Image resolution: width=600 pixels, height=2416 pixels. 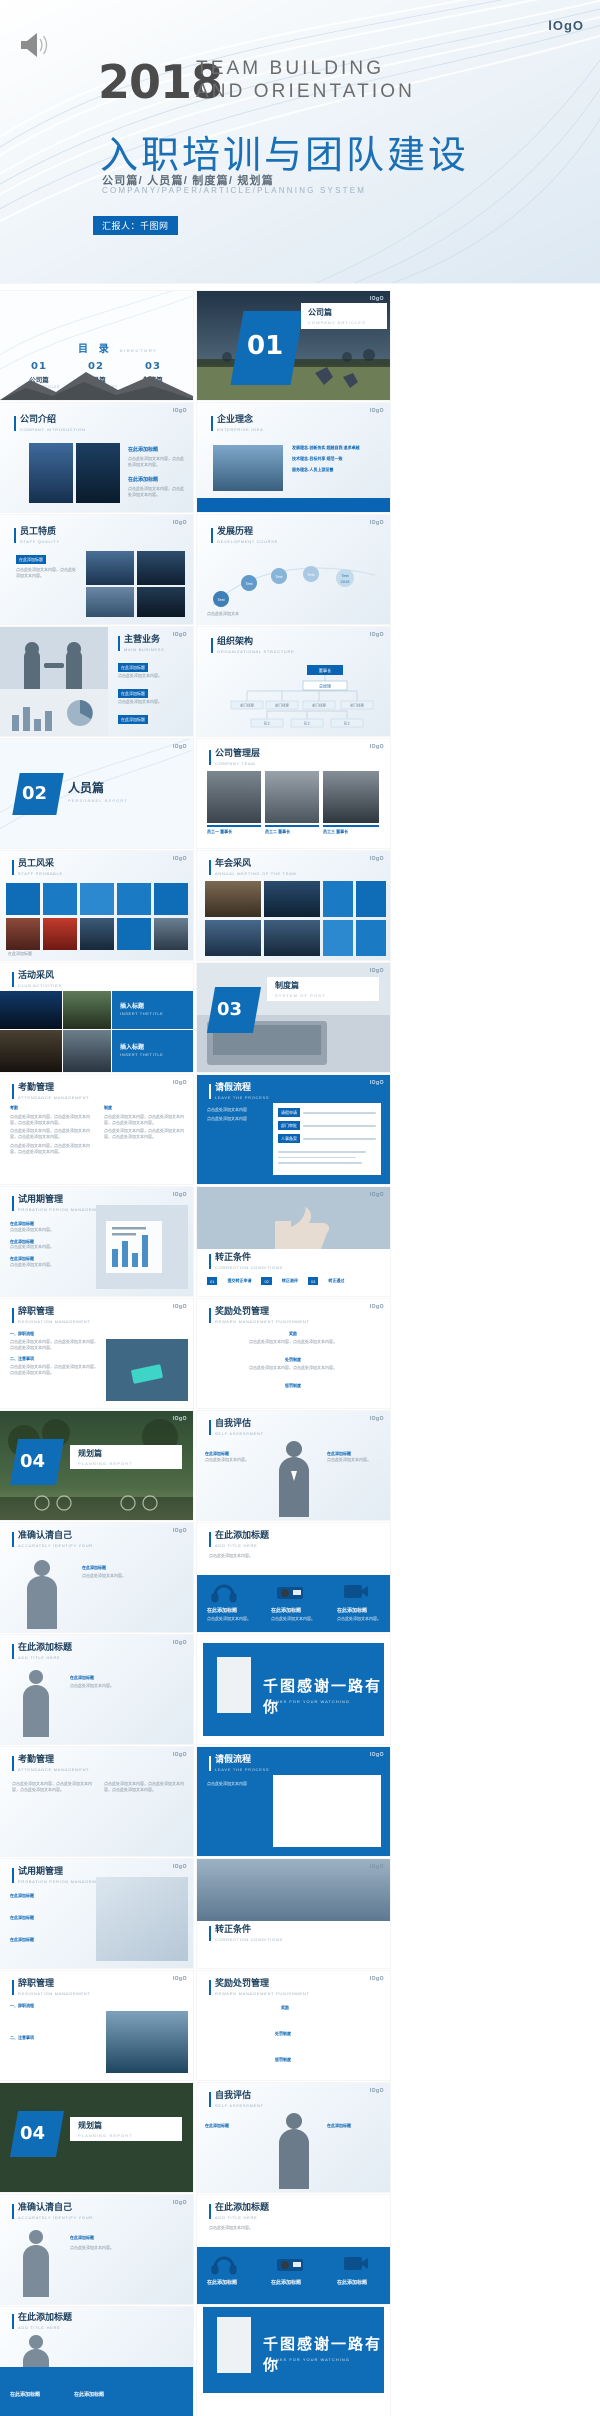 What do you see at coordinates (54, 1993) in the screenshot?
I see `slide-title-en: RESIGNATION MANAGEMENT` at bounding box center [54, 1993].